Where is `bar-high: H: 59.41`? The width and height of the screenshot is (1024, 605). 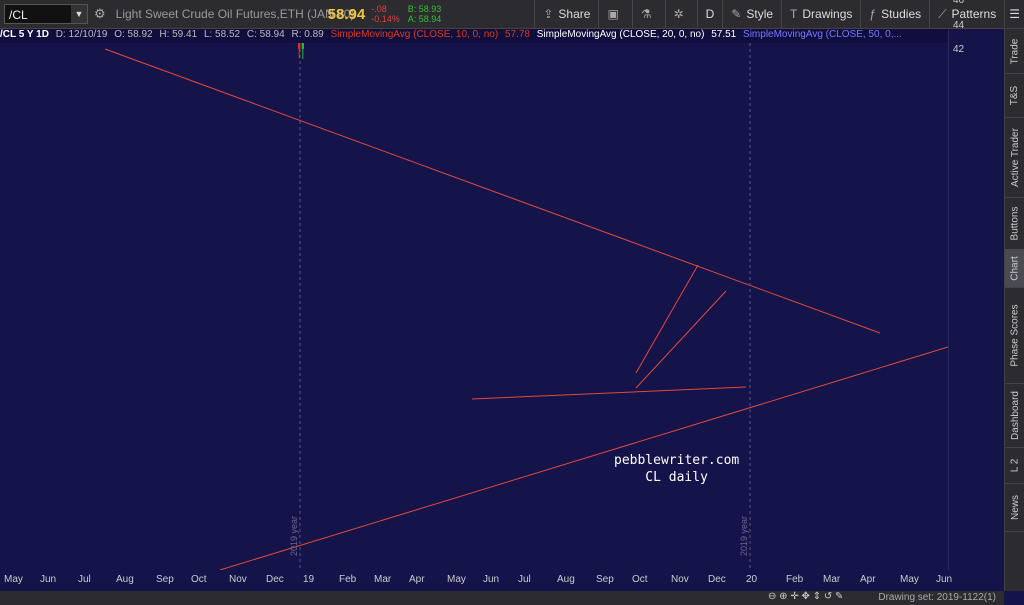
bar-high: H: 59.41 is located at coordinates (178, 34).